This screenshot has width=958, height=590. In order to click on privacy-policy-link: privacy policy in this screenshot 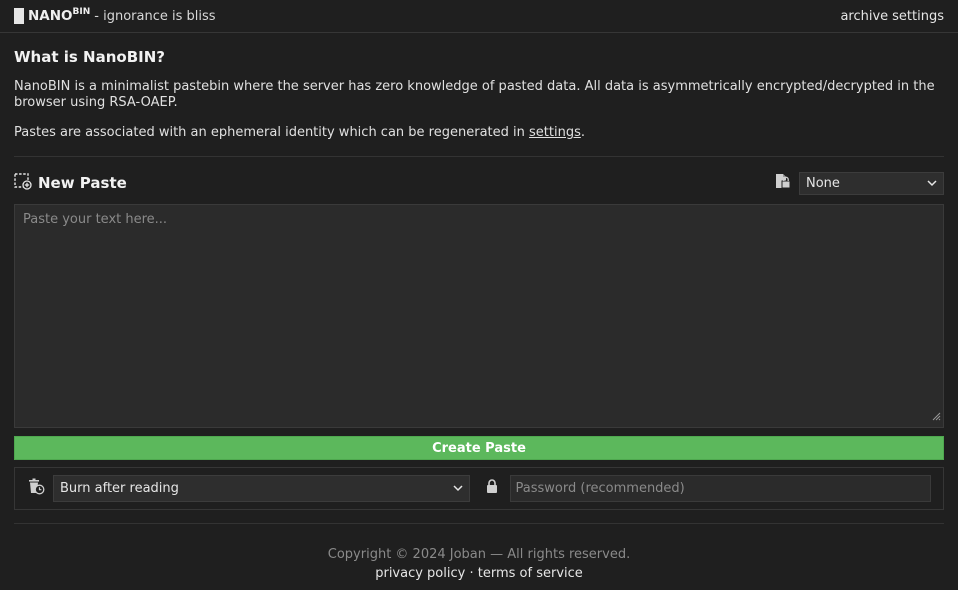, I will do `click(420, 573)`.